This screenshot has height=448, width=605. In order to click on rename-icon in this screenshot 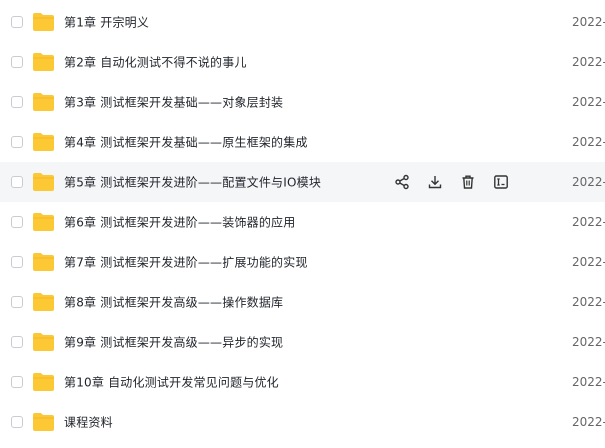, I will do `click(501, 182)`.